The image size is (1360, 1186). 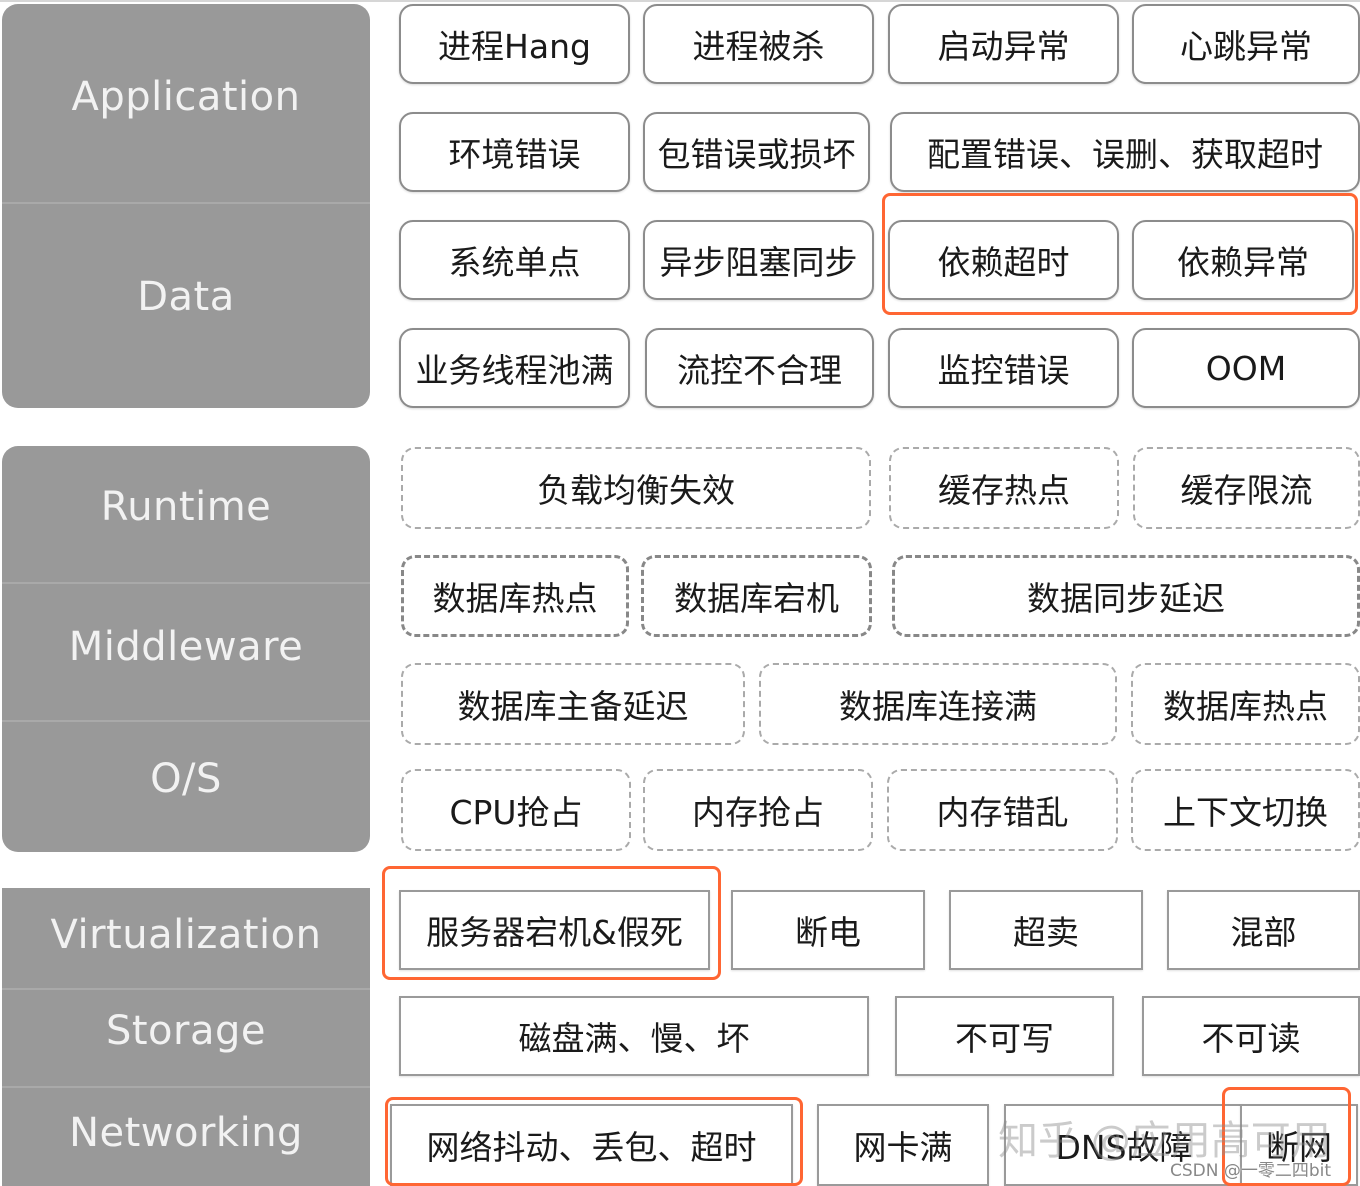 I want to click on layer-group-runtime-middleware-os: Runtime Middleware O/S, so click(x=186, y=649).